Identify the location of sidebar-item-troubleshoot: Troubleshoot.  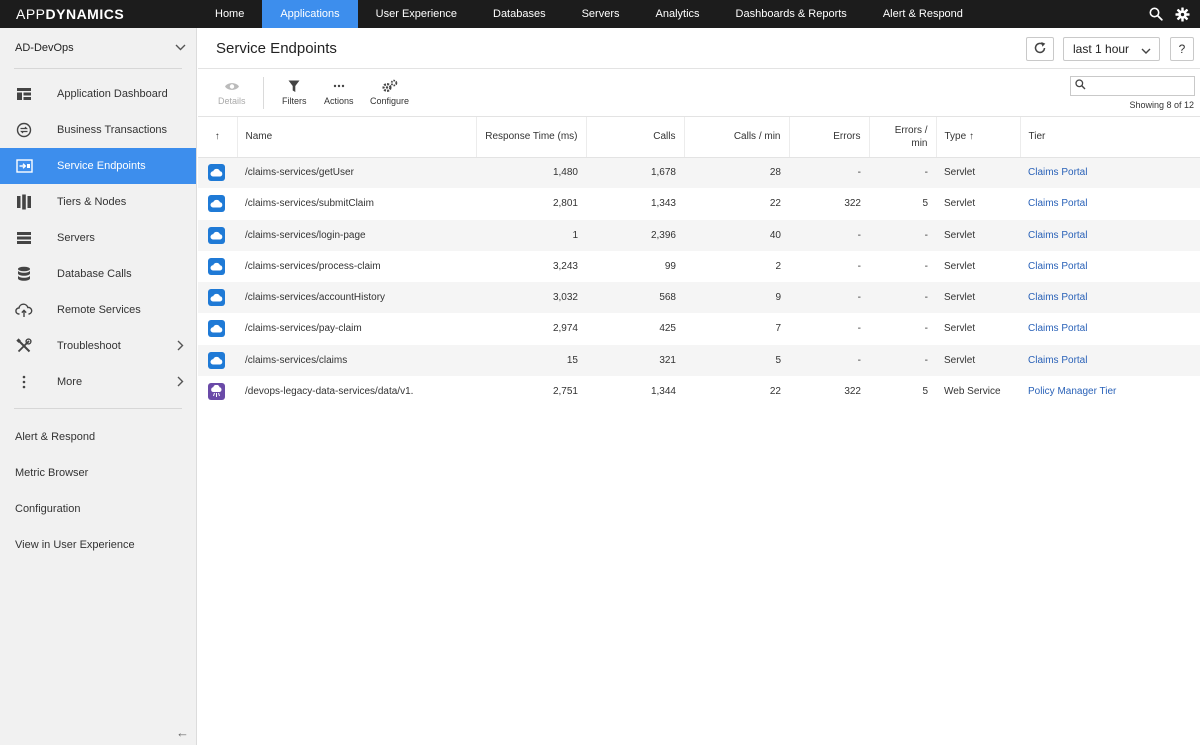
(98, 346).